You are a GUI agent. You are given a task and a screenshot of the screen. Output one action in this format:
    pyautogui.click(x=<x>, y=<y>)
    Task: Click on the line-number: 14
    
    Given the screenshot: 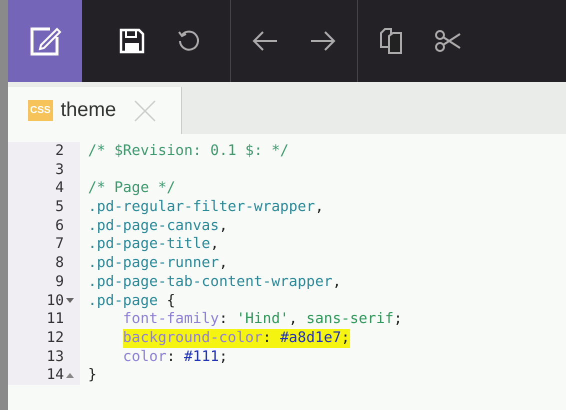 What is the action you would take?
    pyautogui.click(x=55, y=375)
    